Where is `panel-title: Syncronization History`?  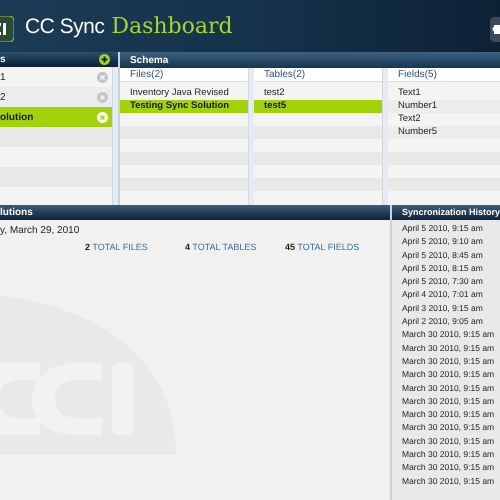
panel-title: Syncronization History is located at coordinates (451, 212).